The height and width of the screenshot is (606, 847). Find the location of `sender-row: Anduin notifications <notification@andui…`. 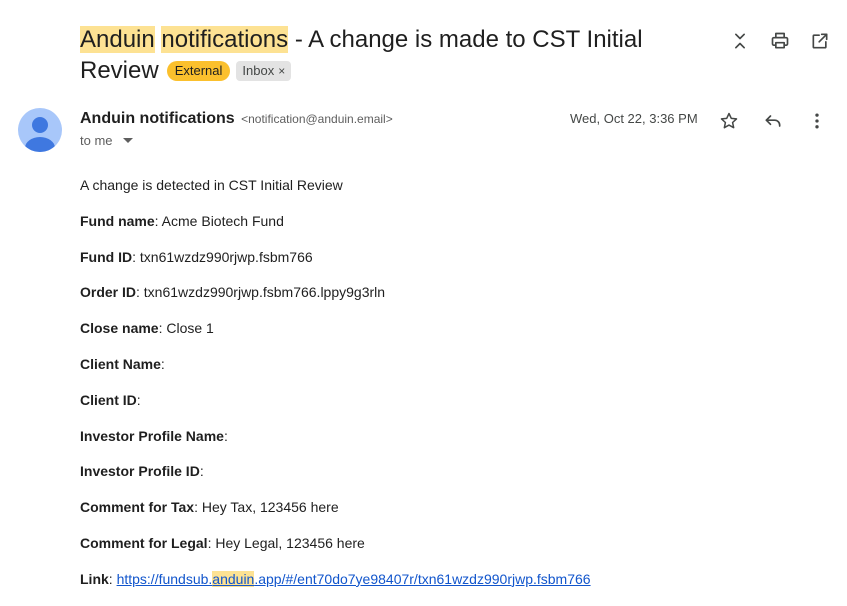

sender-row: Anduin notifications <notification@andui… is located at coordinates (236, 119).